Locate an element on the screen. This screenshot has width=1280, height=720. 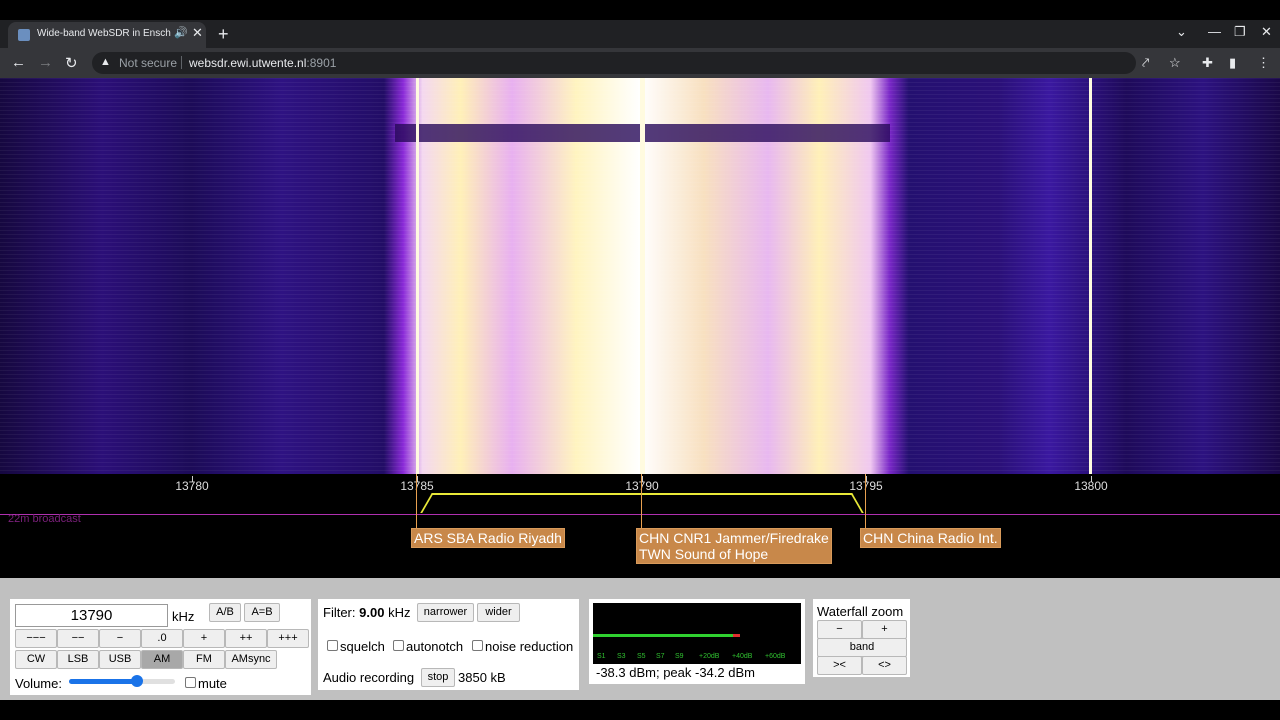
wider-button: wider is located at coordinates (498, 612).